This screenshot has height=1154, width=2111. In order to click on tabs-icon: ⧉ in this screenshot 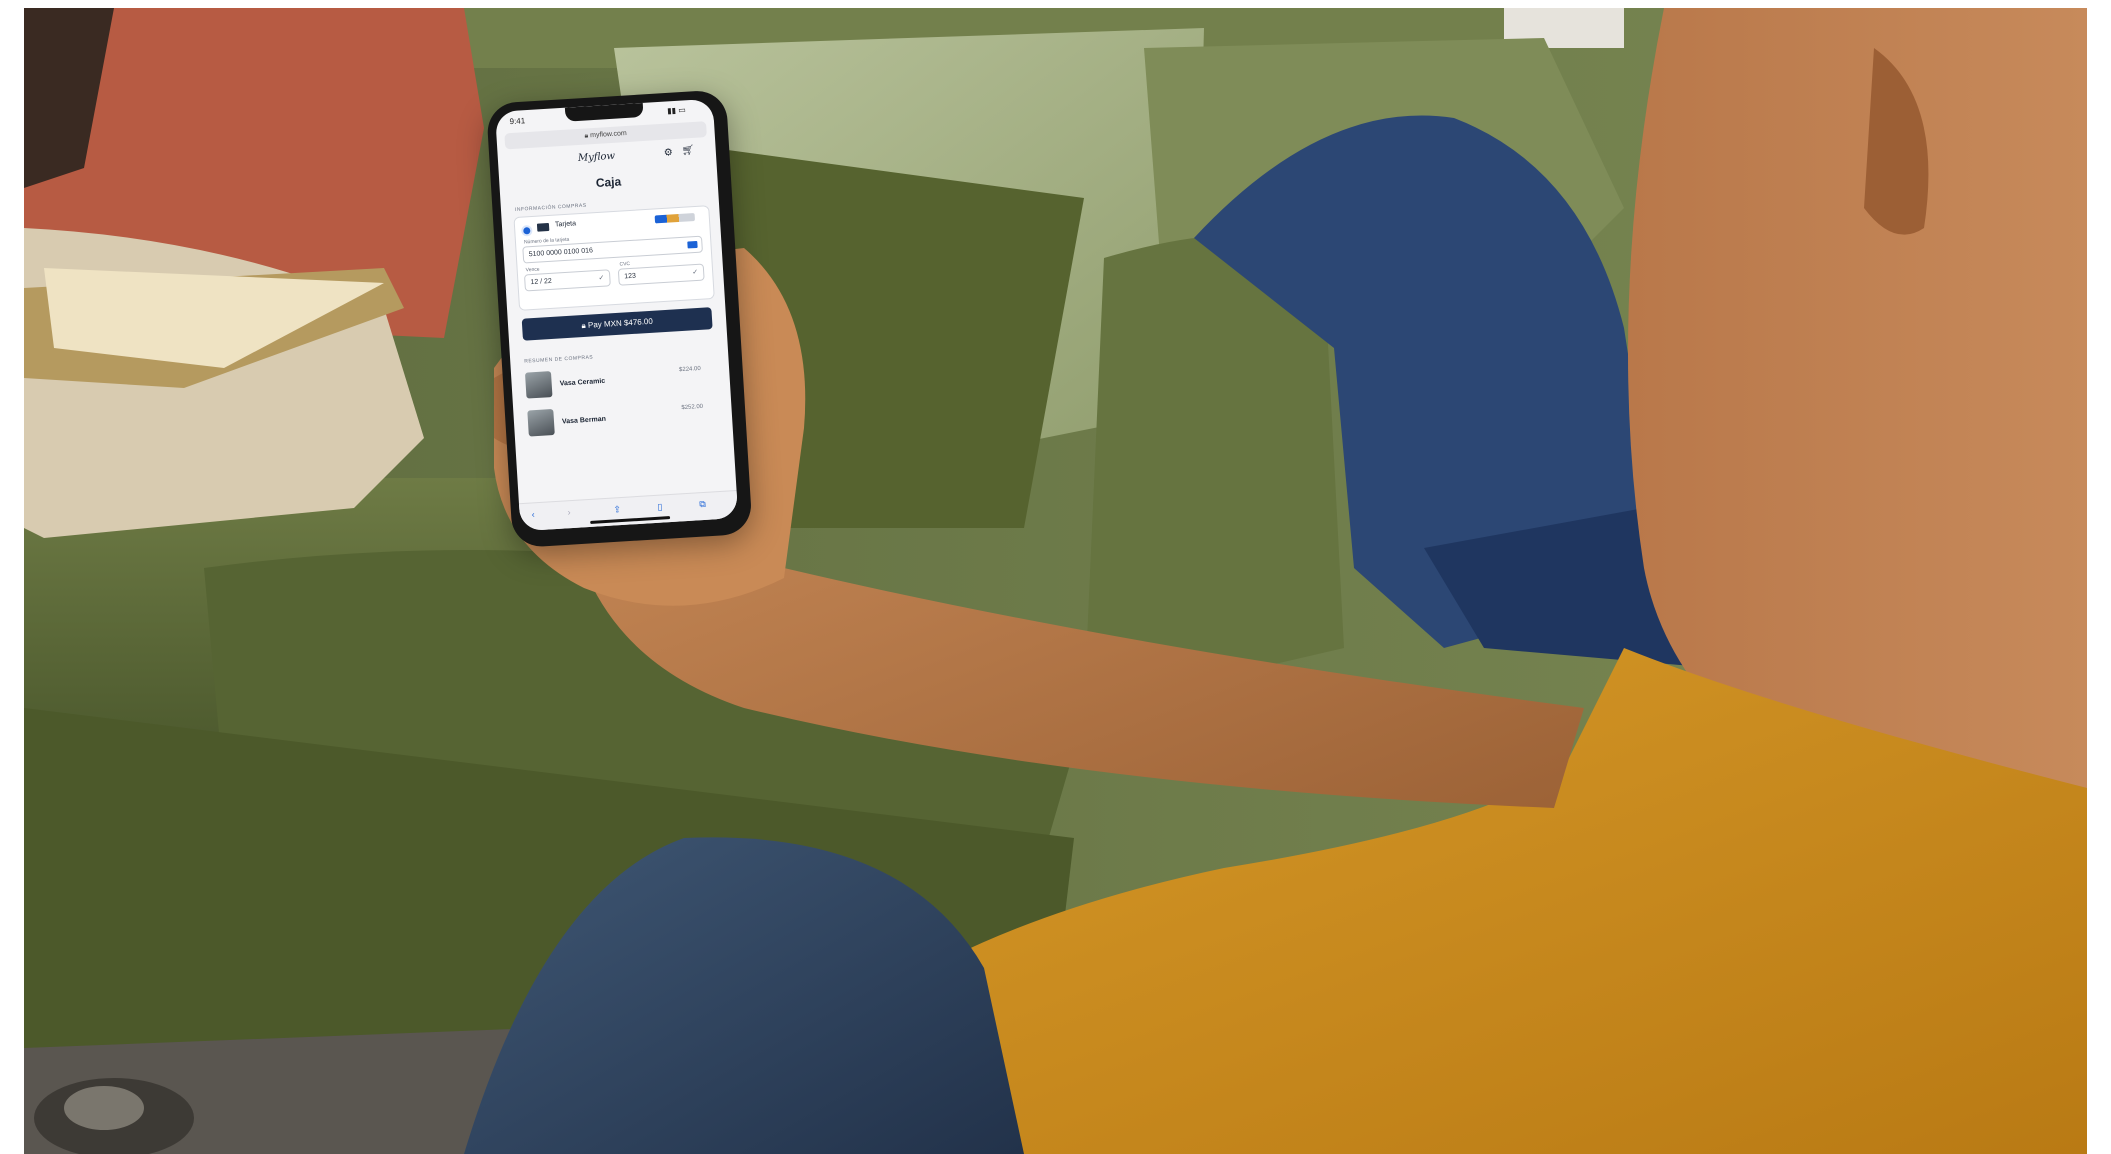, I will do `click(702, 504)`.